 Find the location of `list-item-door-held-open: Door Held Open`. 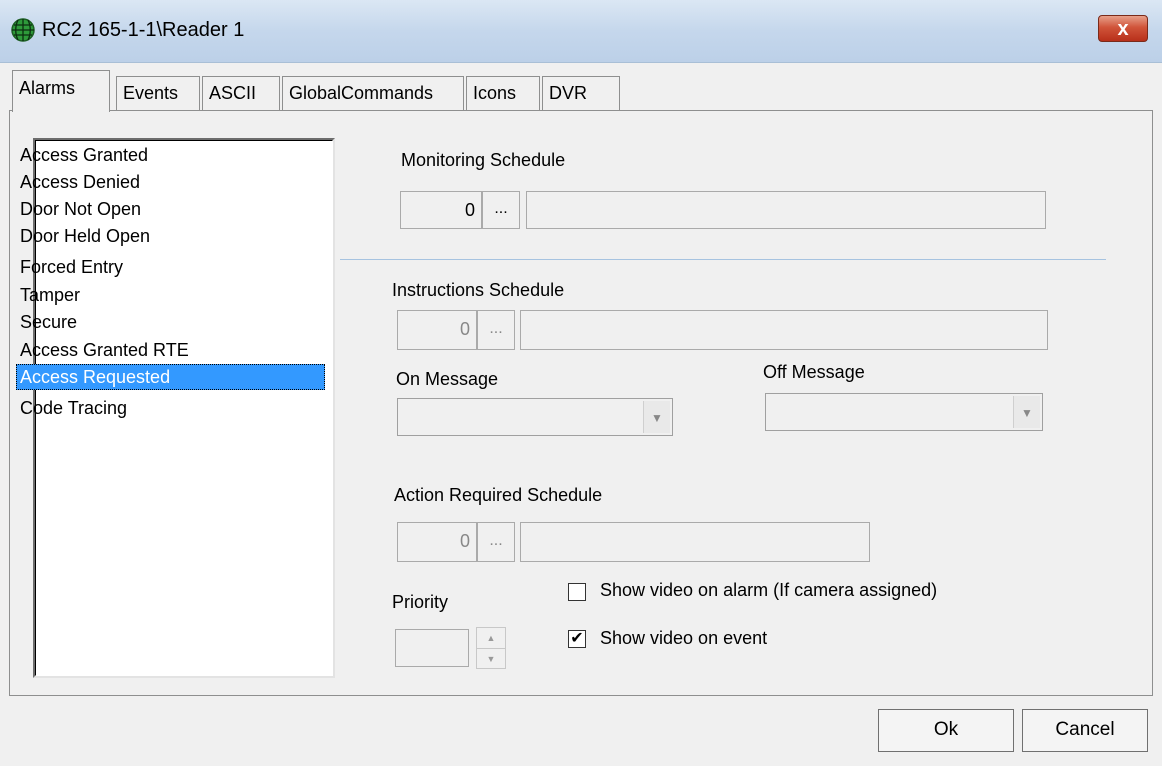

list-item-door-held-open: Door Held Open is located at coordinates (170, 236).